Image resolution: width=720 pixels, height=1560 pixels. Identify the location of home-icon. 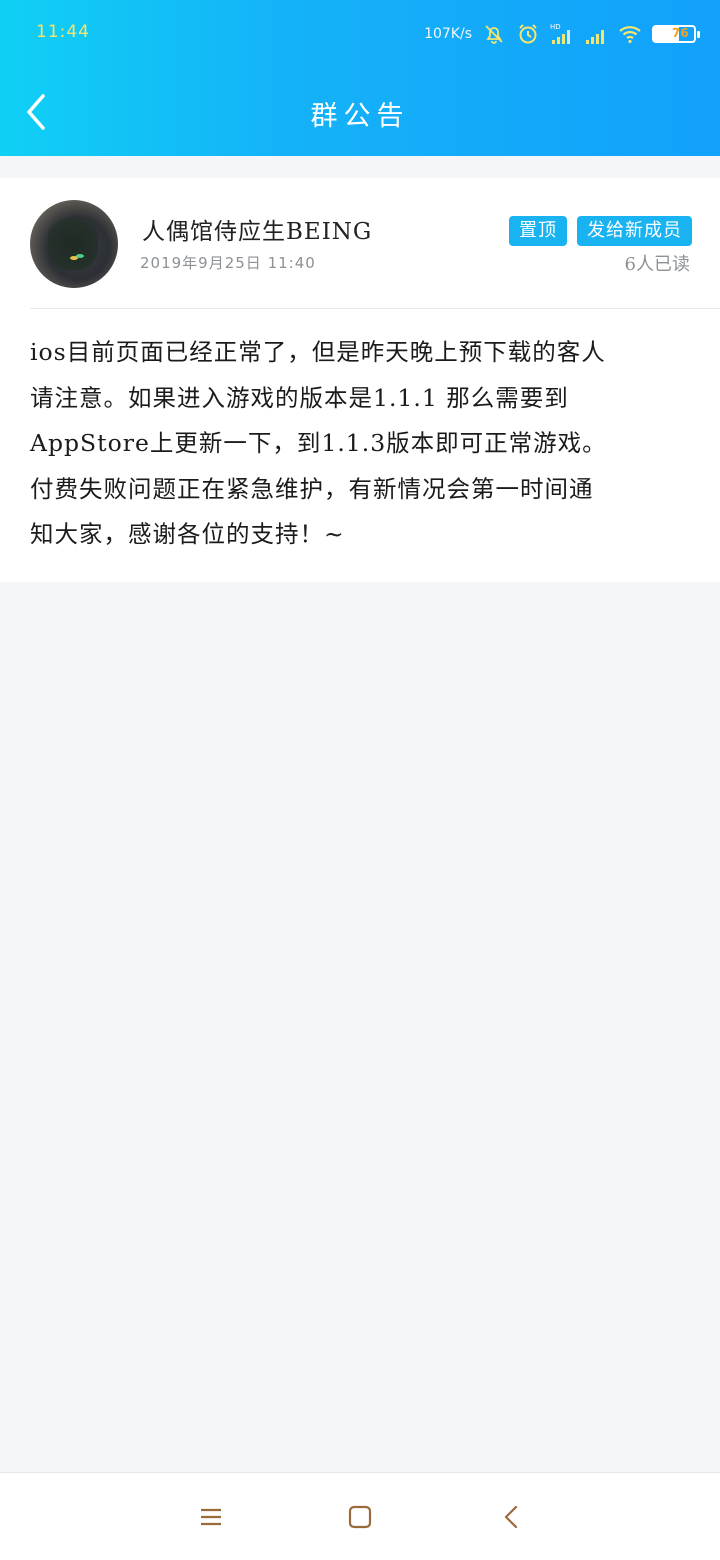
(360, 1517).